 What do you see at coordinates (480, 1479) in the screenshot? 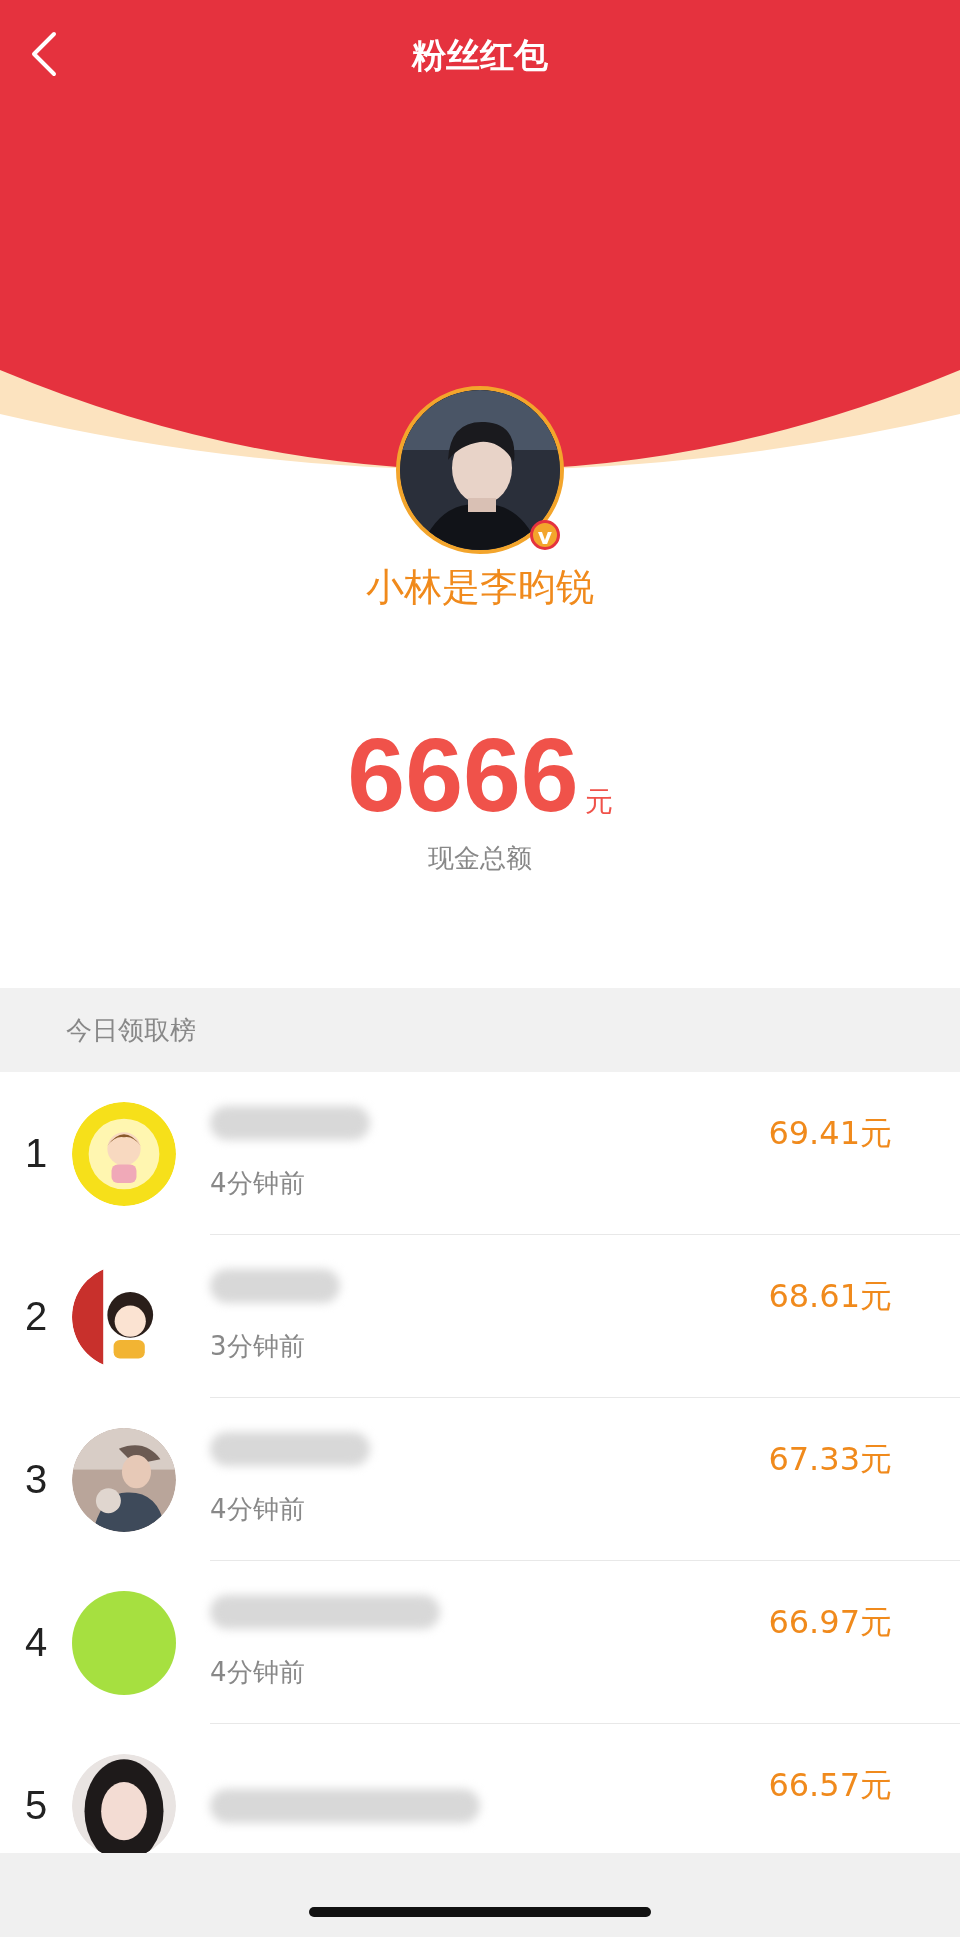
I see `ranking-row: 3 4分钟前 67.33元` at bounding box center [480, 1479].